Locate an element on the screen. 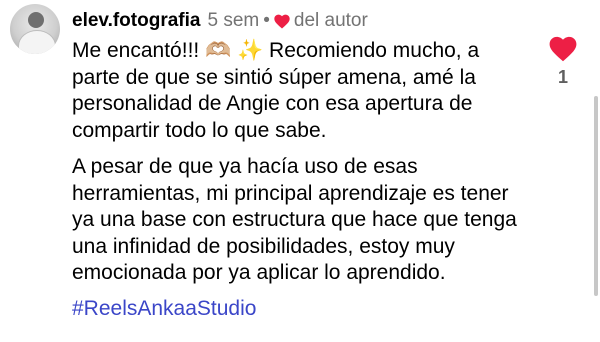 The height and width of the screenshot is (342, 600). scrollbar is located at coordinates (596, 196).